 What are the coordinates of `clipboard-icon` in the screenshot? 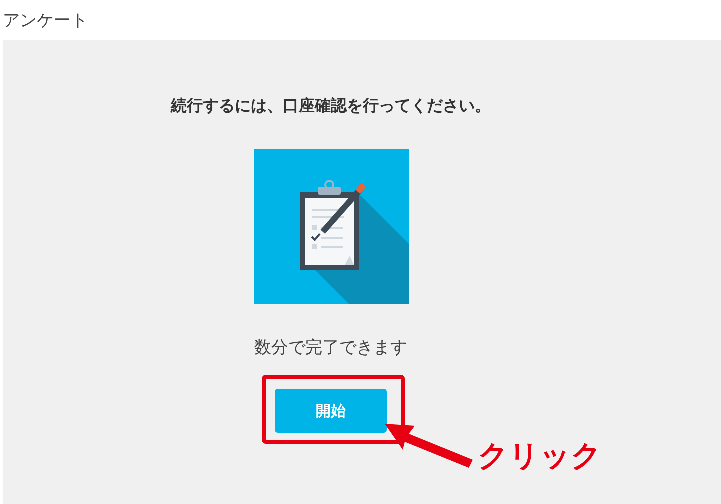 It's located at (331, 226).